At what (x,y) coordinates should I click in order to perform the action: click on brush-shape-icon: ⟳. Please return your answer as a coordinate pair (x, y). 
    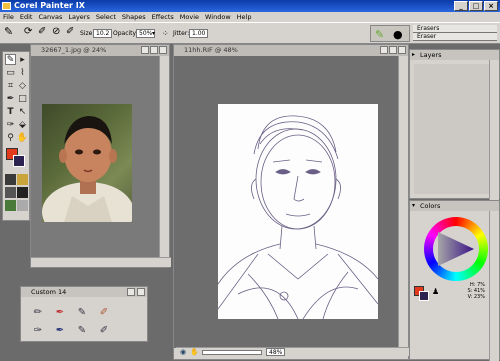
    Looking at the image, I should click on (28, 32).